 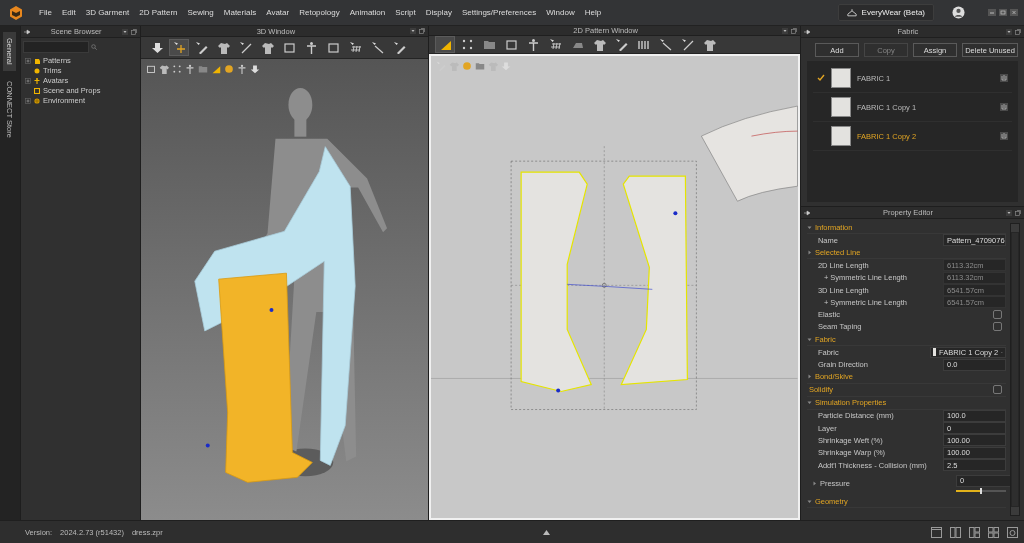 I want to click on menu-item: 2D Pattern, so click(x=158, y=12).